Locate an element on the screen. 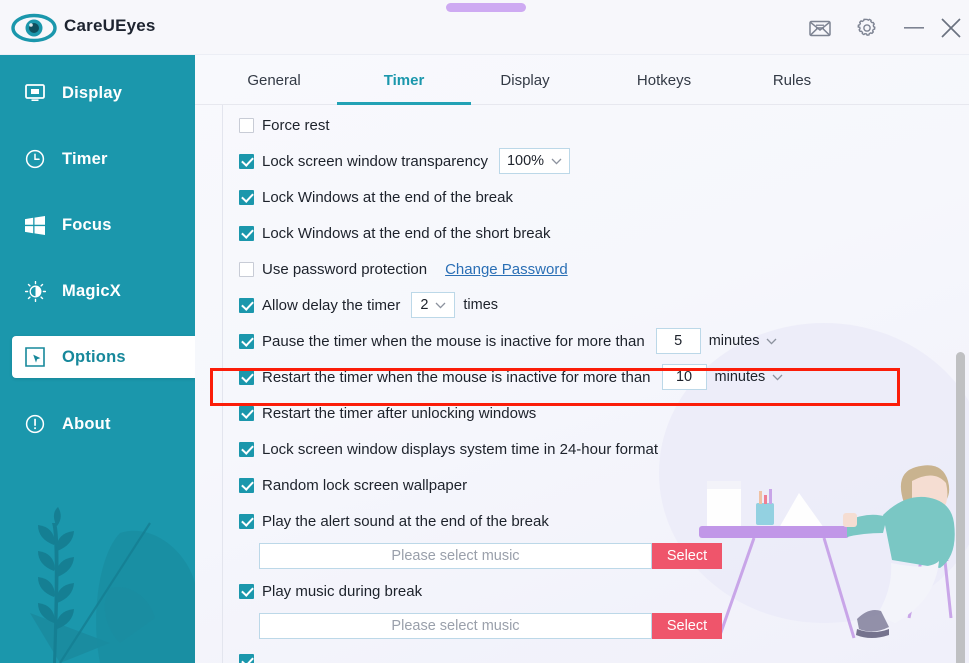 The height and width of the screenshot is (663, 969). restart-timer-minutes-input: 10 is located at coordinates (684, 377).